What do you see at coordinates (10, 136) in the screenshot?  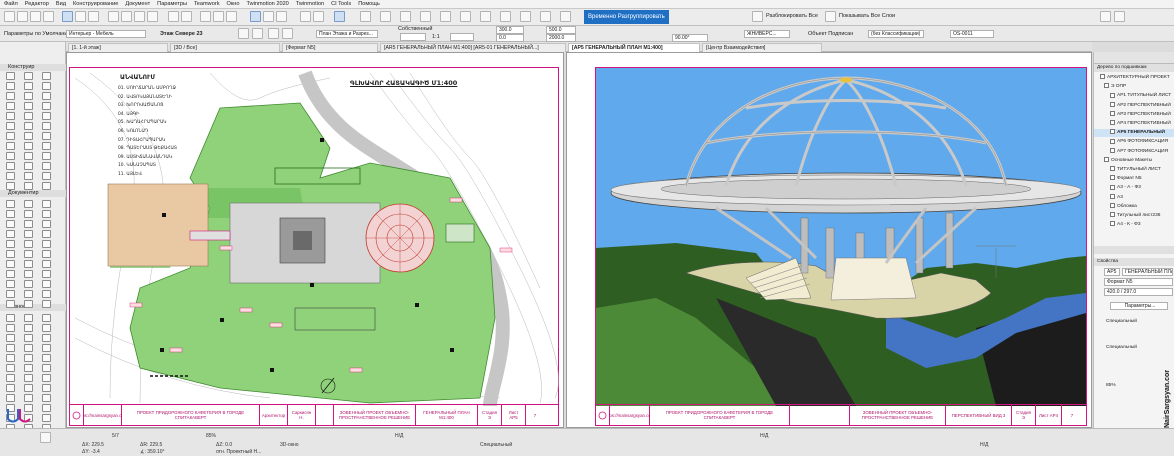 I see `dimension-tool-icon` at bounding box center [10, 136].